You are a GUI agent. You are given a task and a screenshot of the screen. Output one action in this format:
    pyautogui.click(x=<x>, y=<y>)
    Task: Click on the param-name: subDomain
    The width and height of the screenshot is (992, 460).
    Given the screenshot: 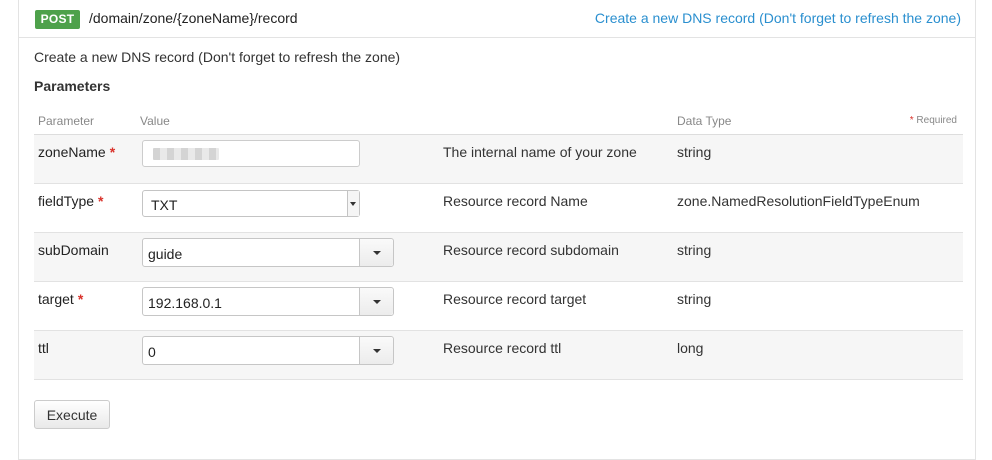 What is the action you would take?
    pyautogui.click(x=75, y=250)
    